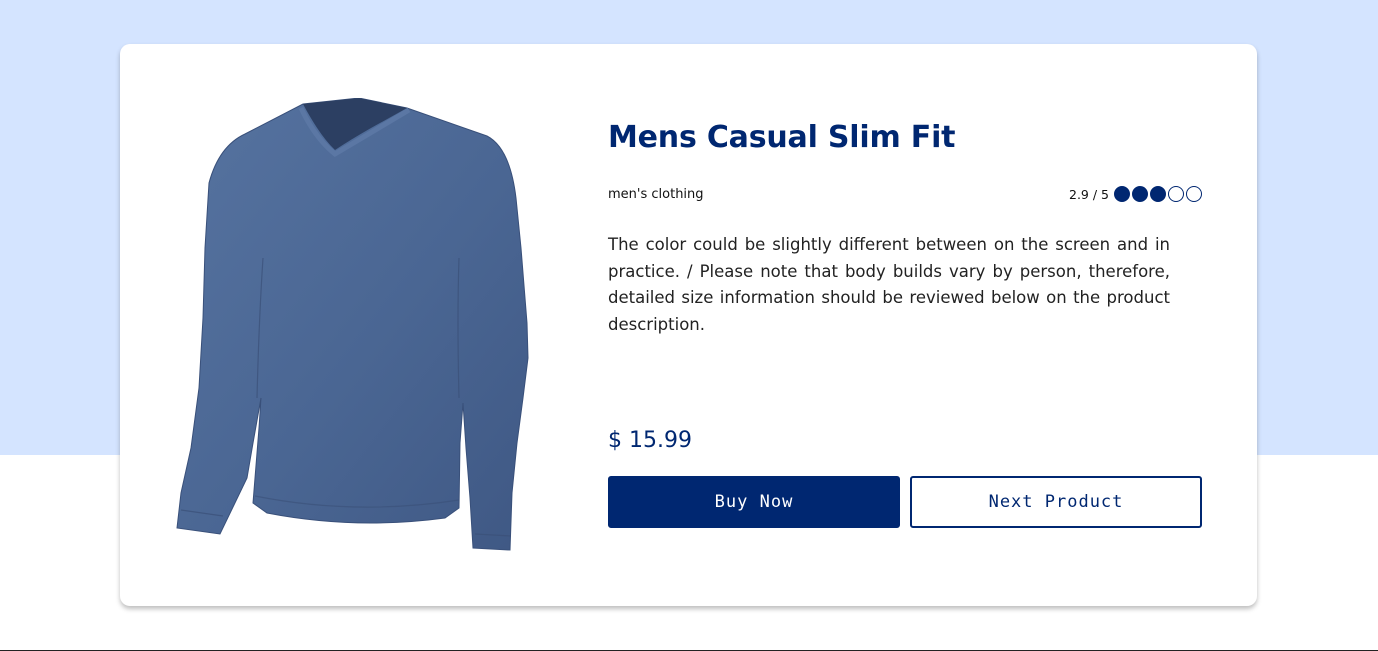 The width and height of the screenshot is (1378, 651). What do you see at coordinates (1089, 194) in the screenshot?
I see `rating-text: 2.9 / 5` at bounding box center [1089, 194].